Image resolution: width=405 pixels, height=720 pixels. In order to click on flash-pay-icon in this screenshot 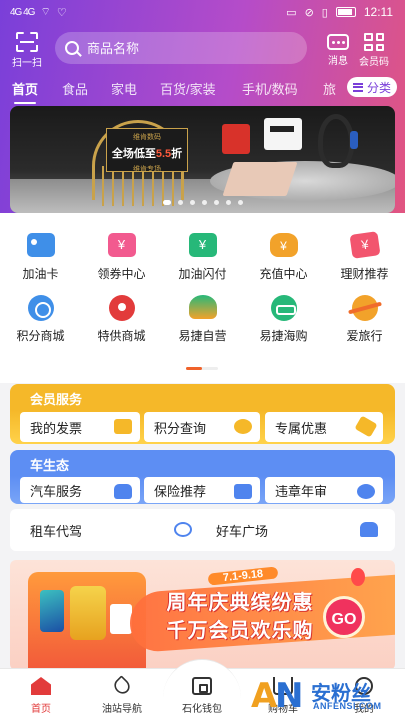, I will do `click(202, 245)`.